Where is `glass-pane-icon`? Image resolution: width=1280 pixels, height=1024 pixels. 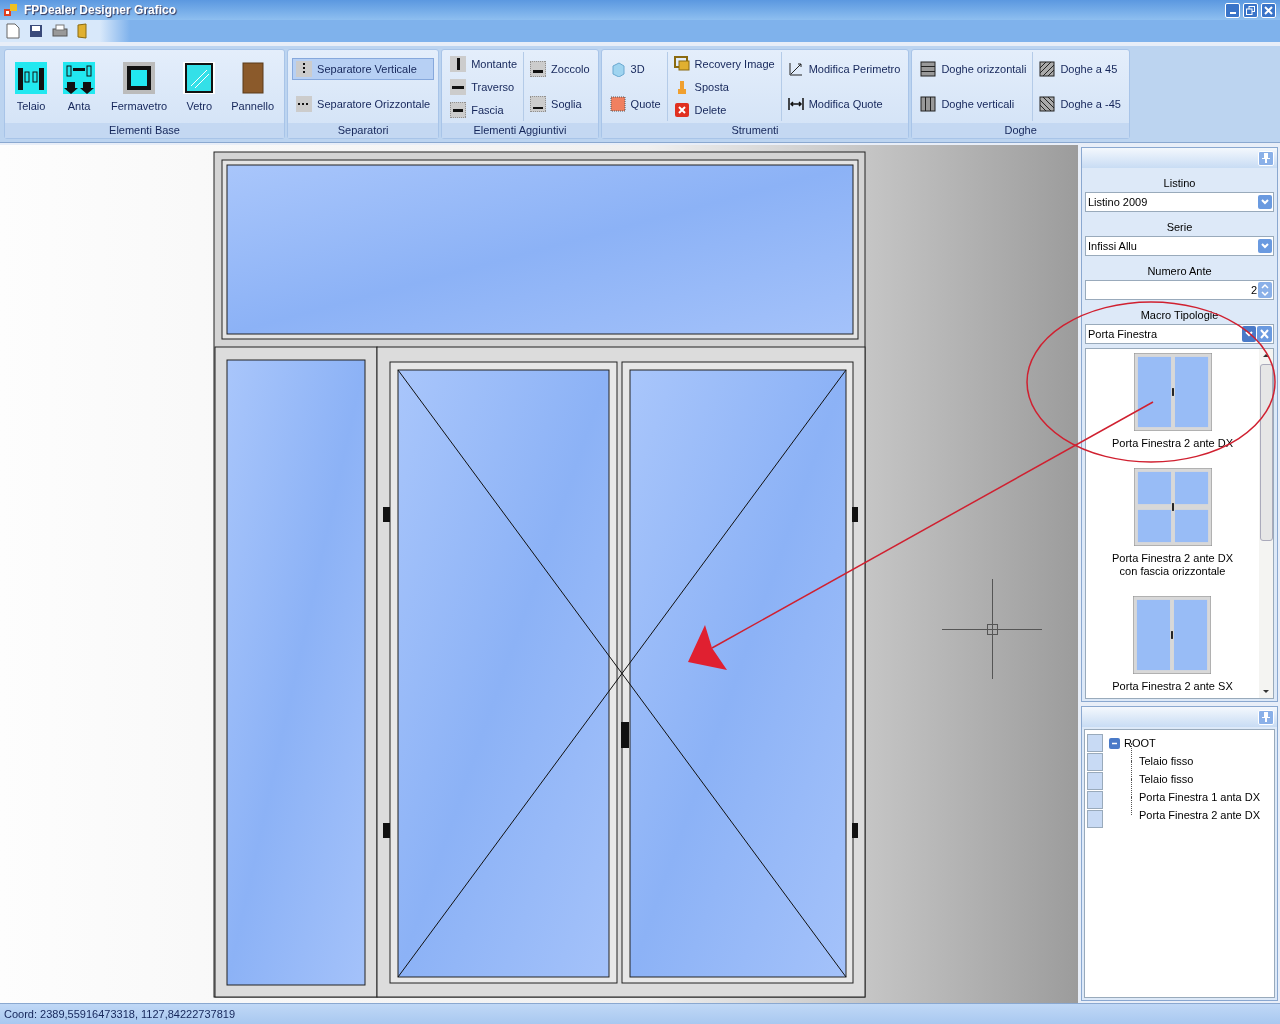 glass-pane-icon is located at coordinates (199, 77).